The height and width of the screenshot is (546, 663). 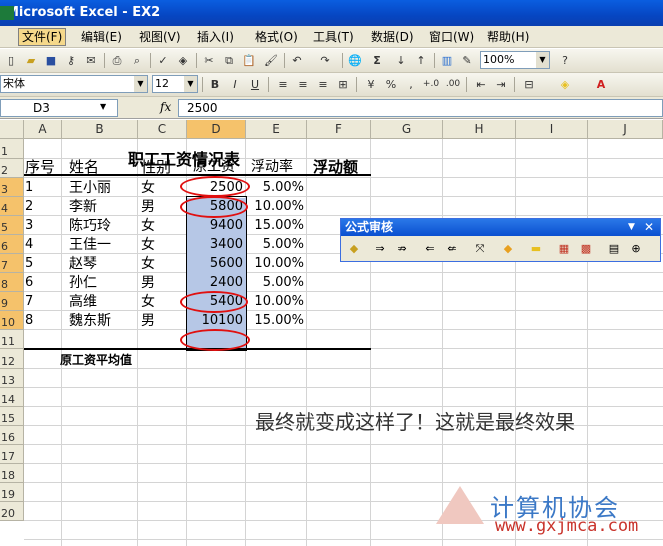 What do you see at coordinates (12, 263) in the screenshot?
I see `row-header-7: 7` at bounding box center [12, 263].